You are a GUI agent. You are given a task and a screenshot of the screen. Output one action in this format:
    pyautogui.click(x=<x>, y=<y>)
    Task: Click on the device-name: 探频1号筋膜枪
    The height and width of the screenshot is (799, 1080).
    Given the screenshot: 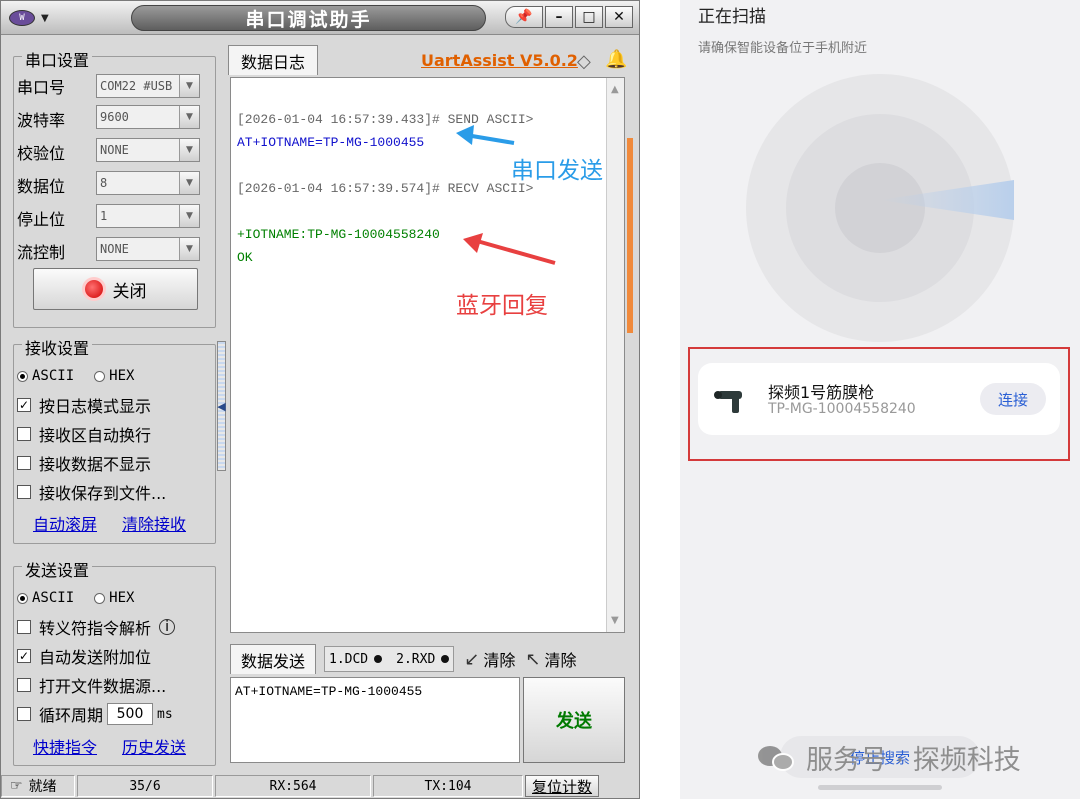 What is the action you would take?
    pyautogui.click(x=821, y=392)
    